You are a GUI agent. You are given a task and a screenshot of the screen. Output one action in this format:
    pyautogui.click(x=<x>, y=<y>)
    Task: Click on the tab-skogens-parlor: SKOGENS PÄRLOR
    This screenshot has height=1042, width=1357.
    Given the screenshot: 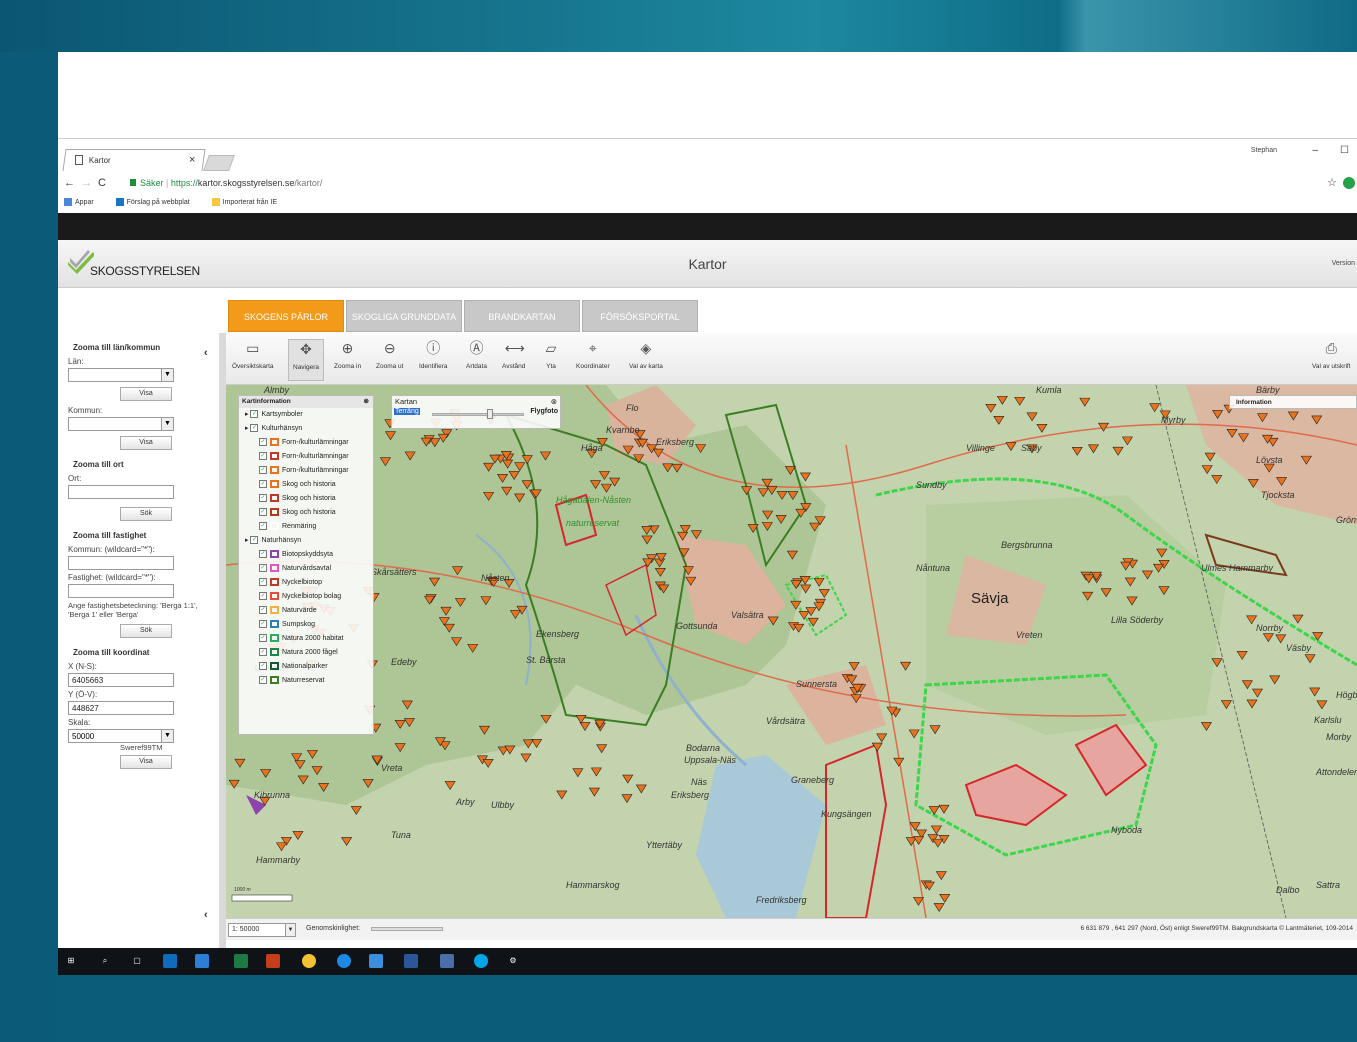 What is the action you would take?
    pyautogui.click(x=286, y=316)
    